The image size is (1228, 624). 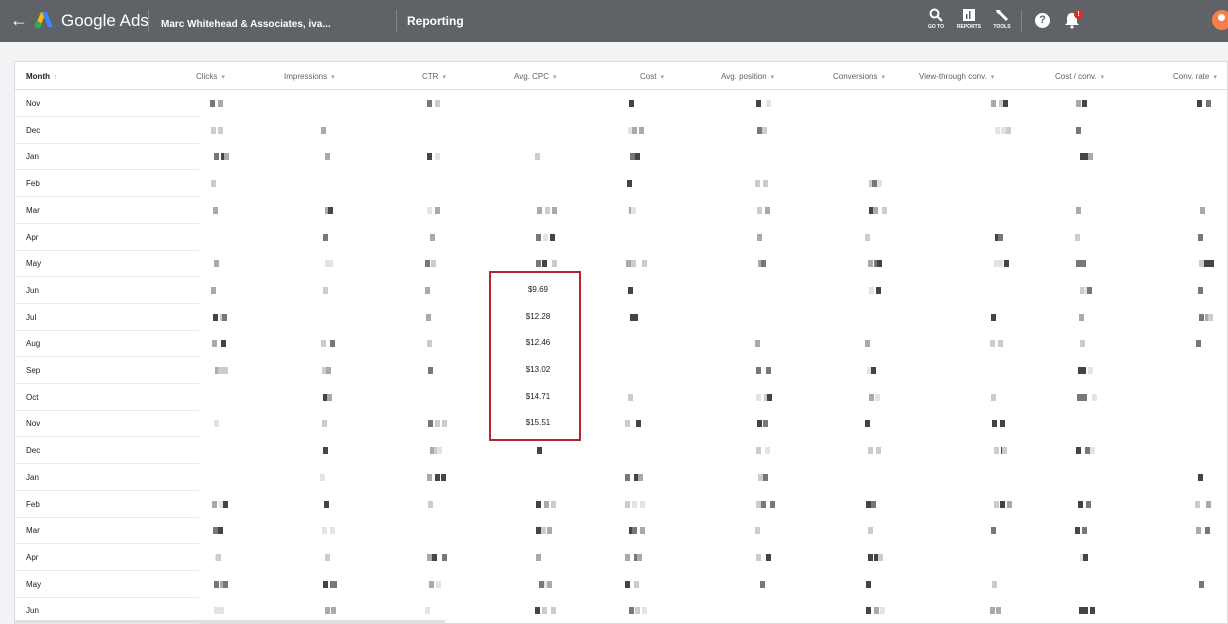 What do you see at coordinates (230, 621) in the screenshot?
I see `horizontal-scrollbar` at bounding box center [230, 621].